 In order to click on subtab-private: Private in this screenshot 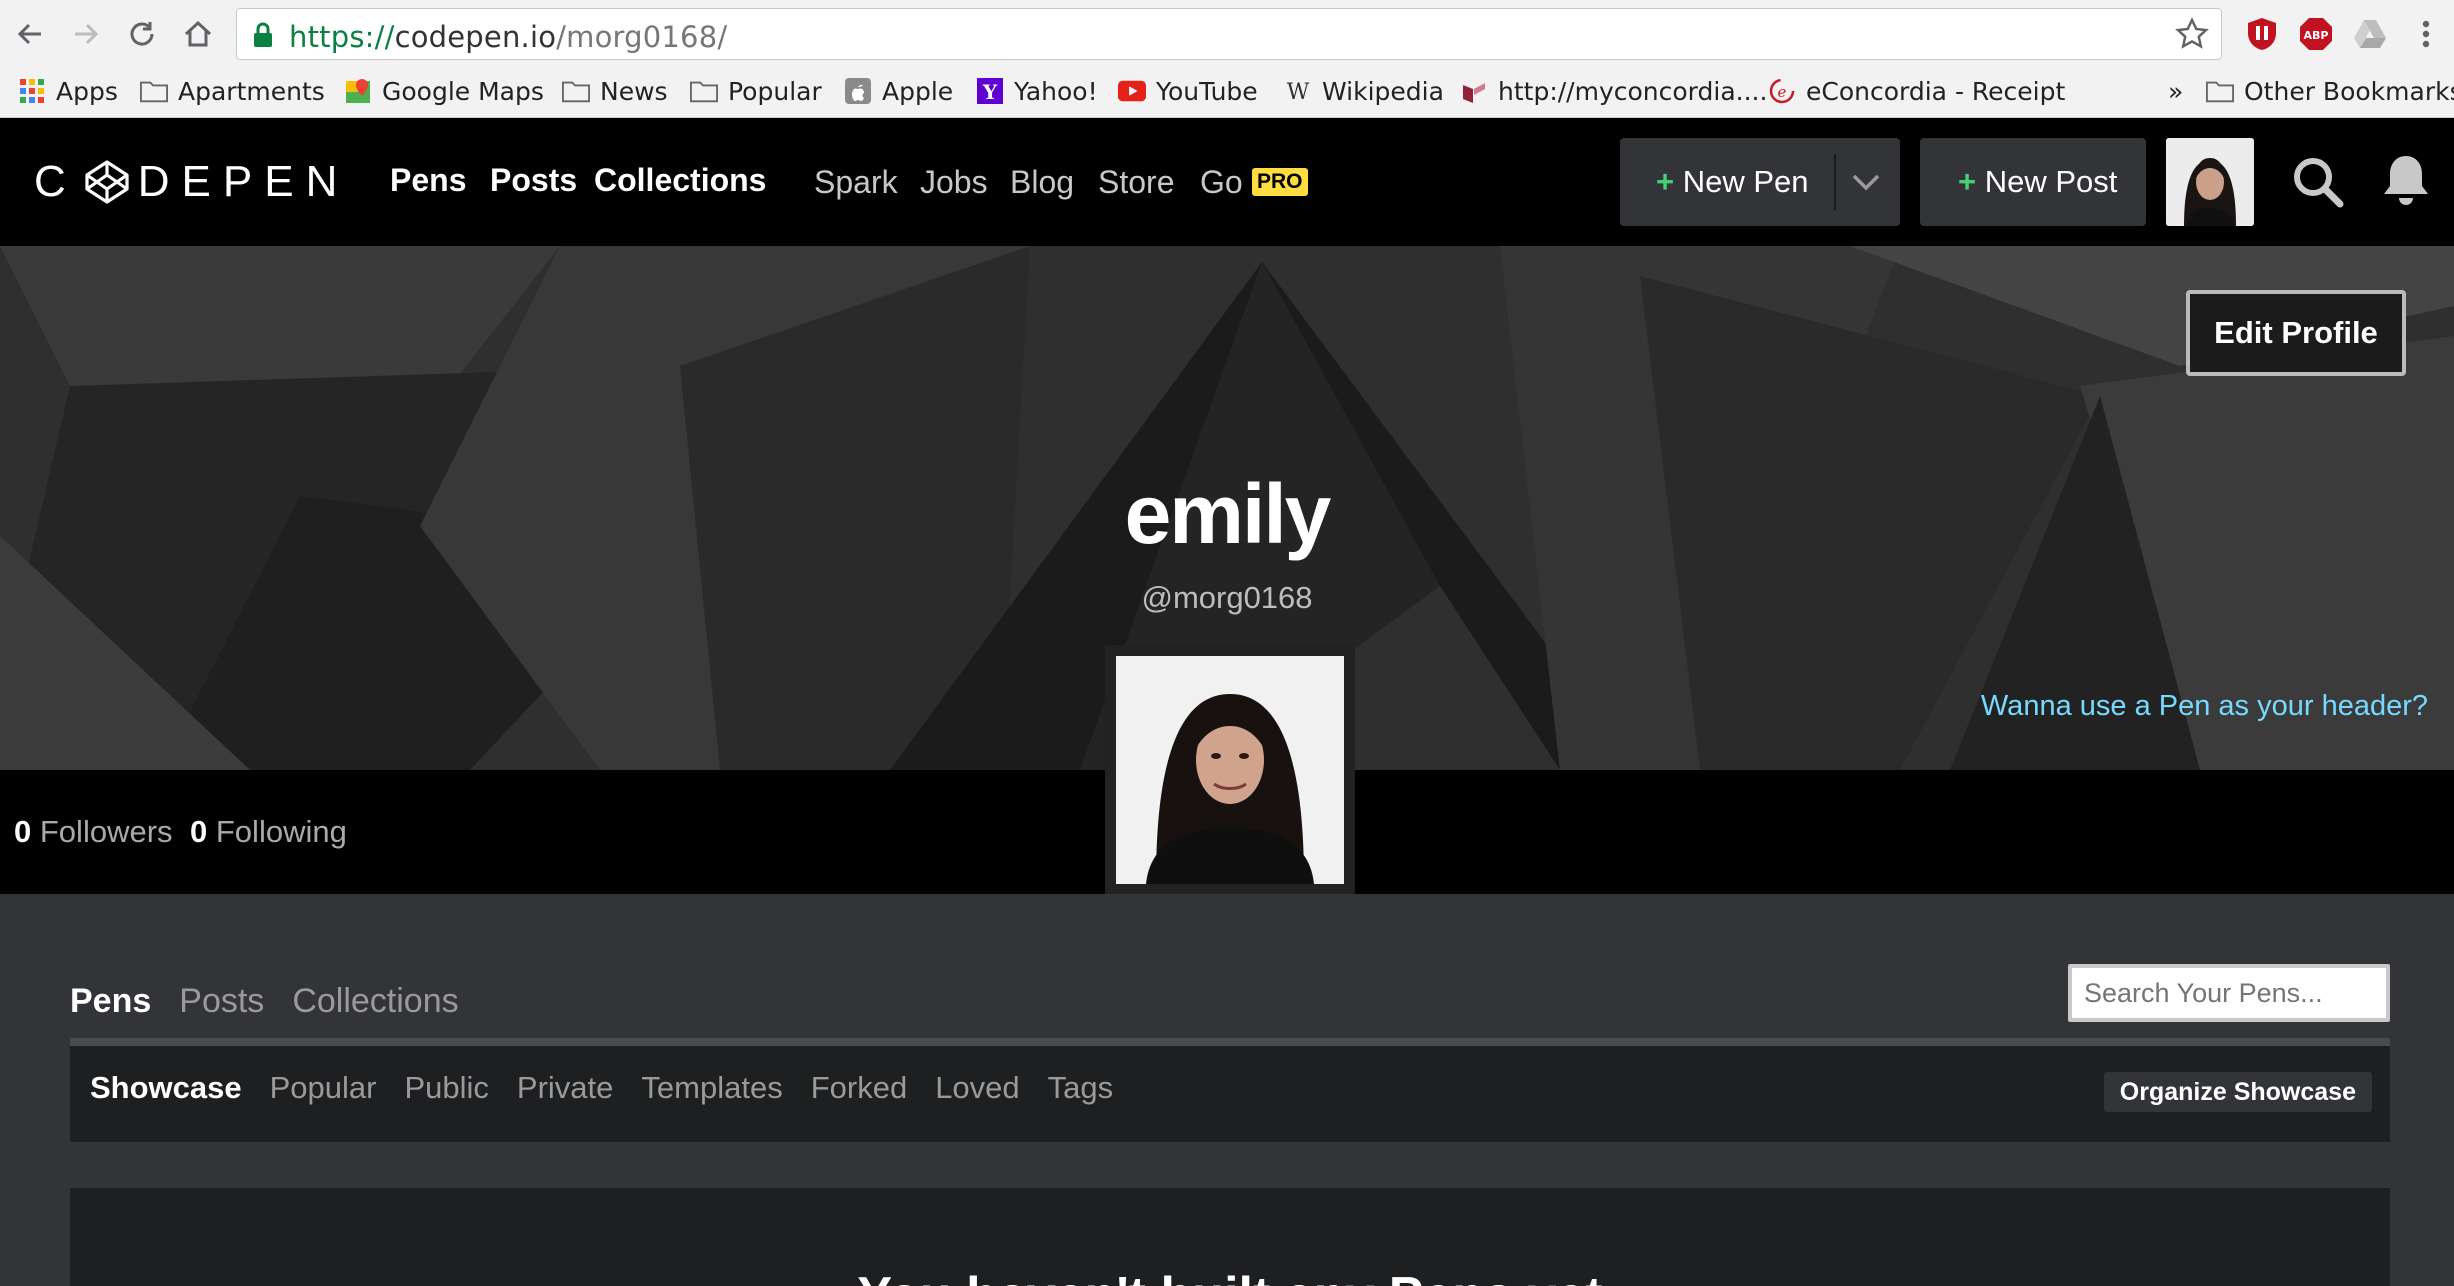, I will do `click(565, 1088)`.